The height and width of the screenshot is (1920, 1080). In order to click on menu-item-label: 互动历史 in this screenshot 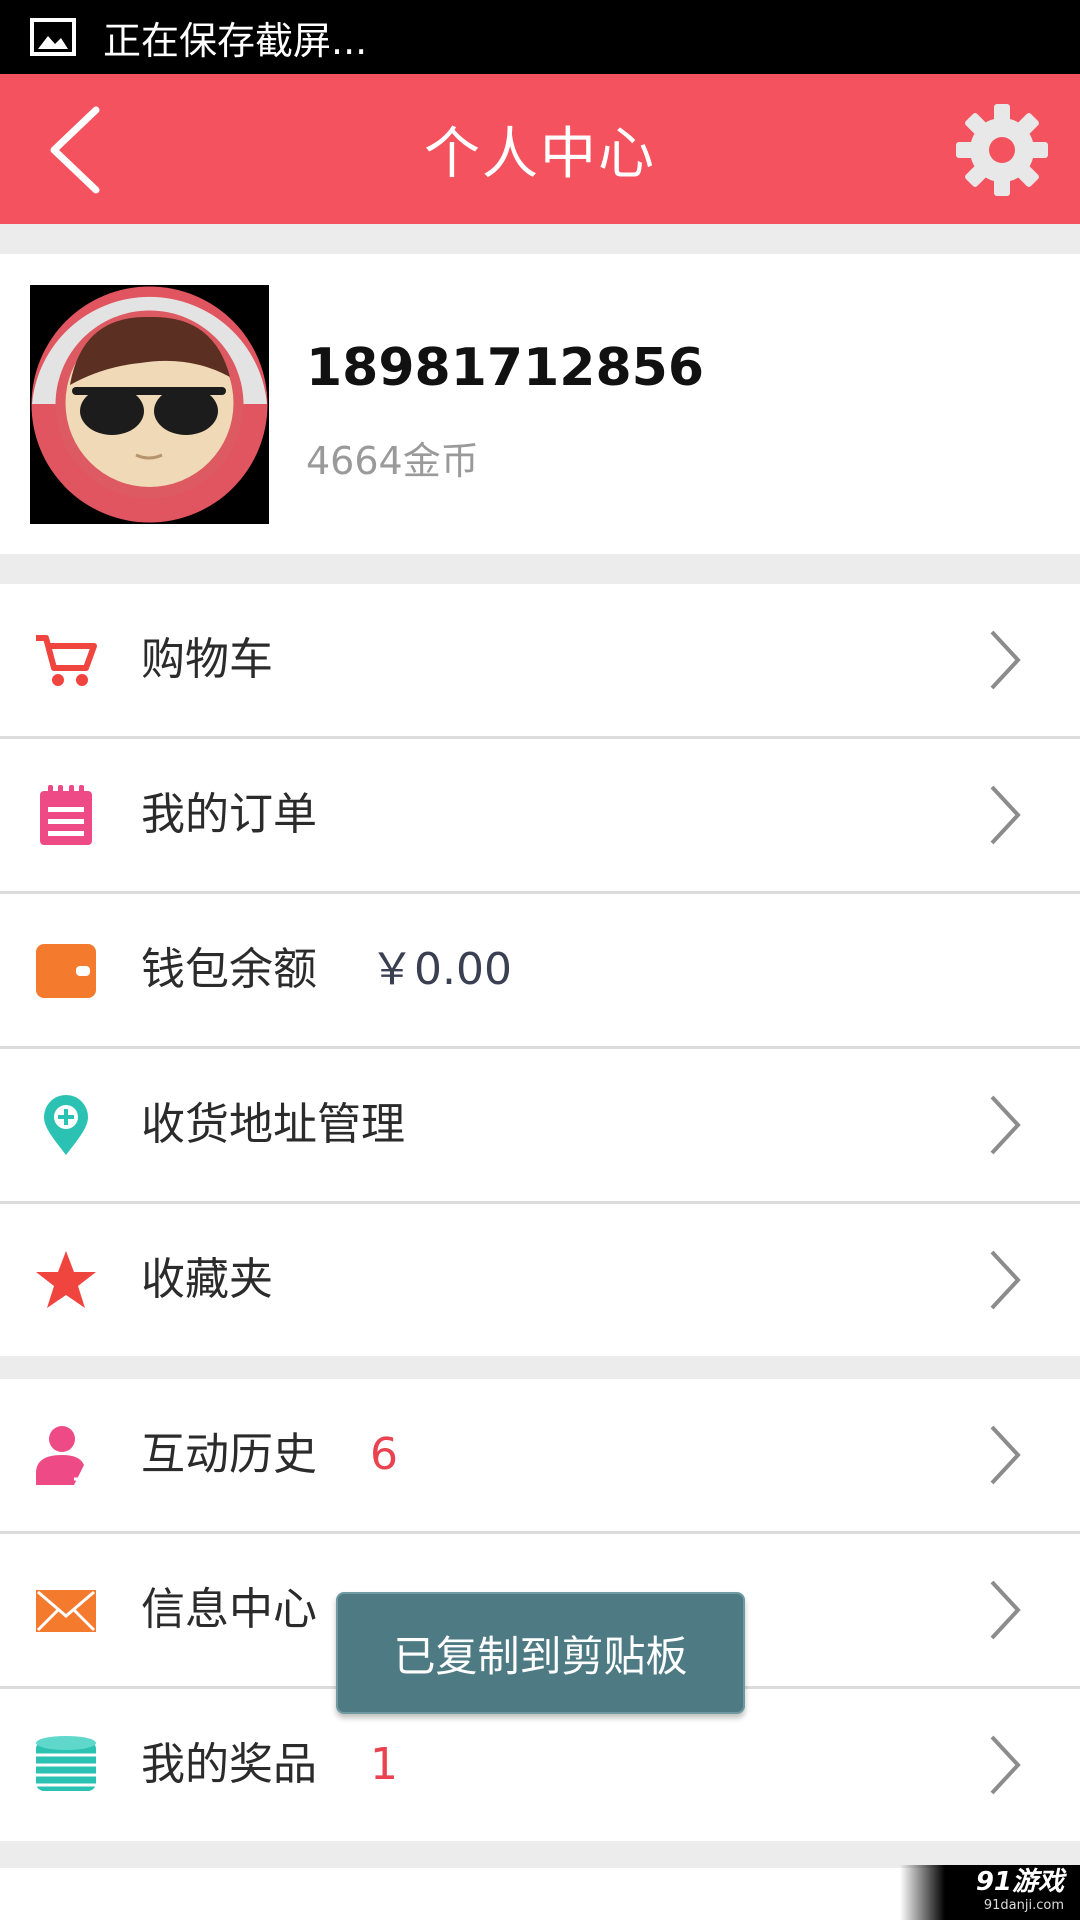, I will do `click(229, 1454)`.